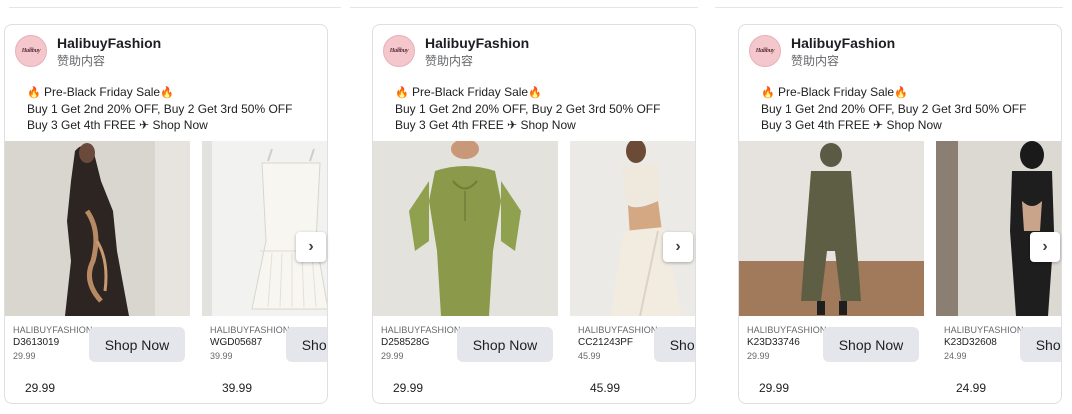 The width and height of the screenshot is (1072, 414). I want to click on product-subprice: 39.99, so click(221, 356).